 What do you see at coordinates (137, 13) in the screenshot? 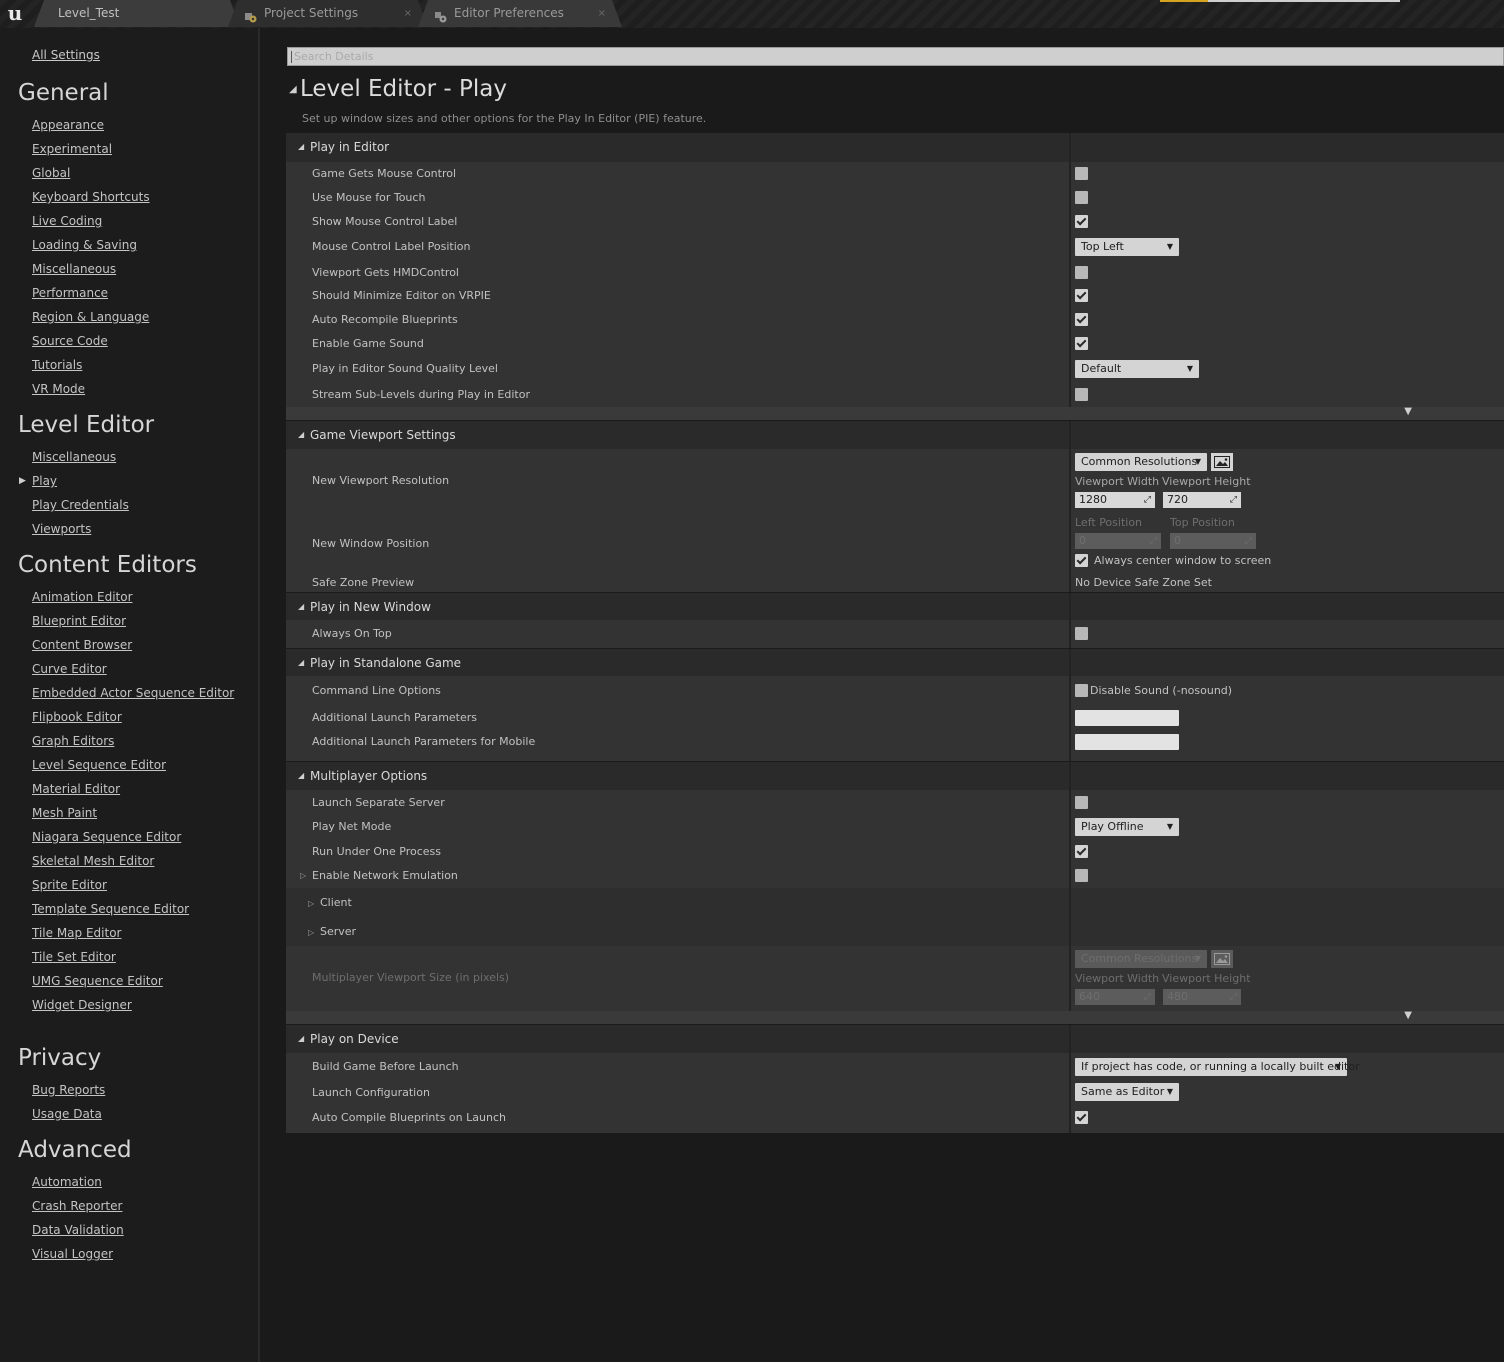
I see `tab-level-test: Level_Test` at bounding box center [137, 13].